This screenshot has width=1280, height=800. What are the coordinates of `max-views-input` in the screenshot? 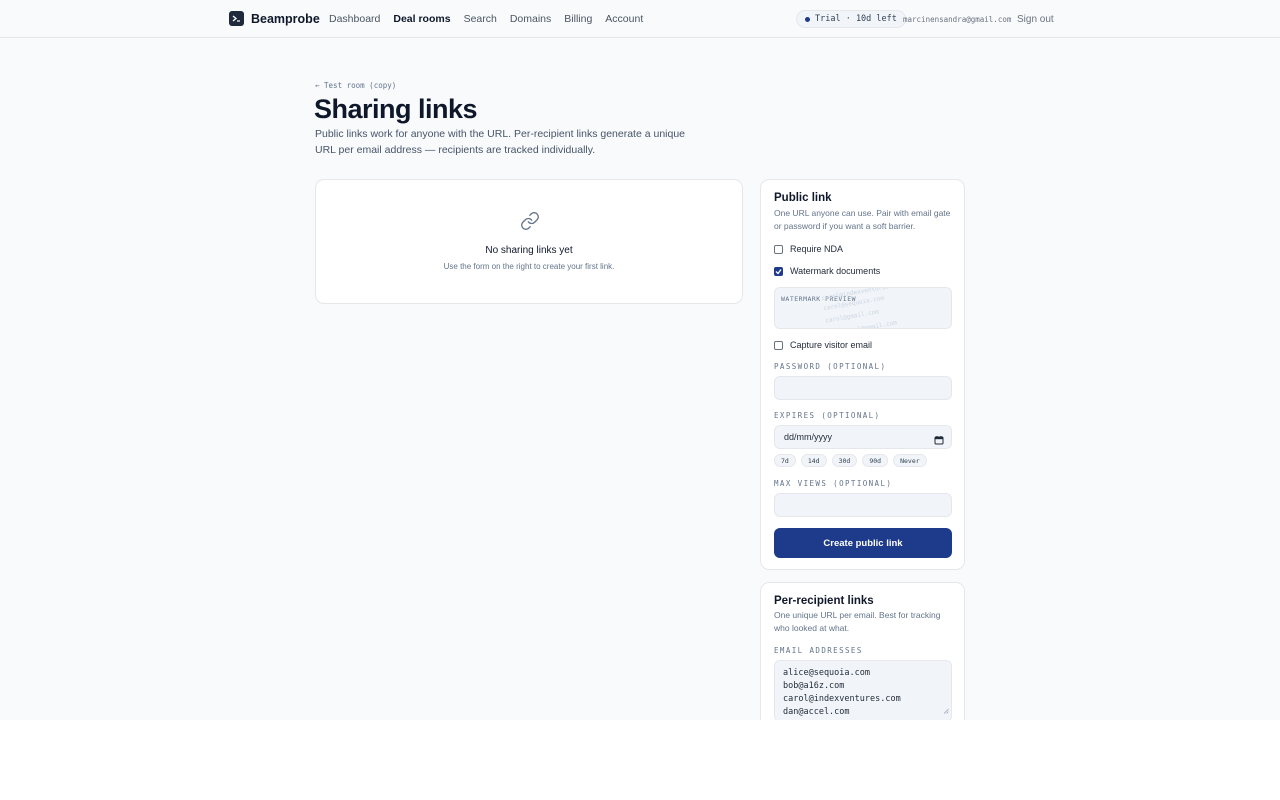 It's located at (863, 505).